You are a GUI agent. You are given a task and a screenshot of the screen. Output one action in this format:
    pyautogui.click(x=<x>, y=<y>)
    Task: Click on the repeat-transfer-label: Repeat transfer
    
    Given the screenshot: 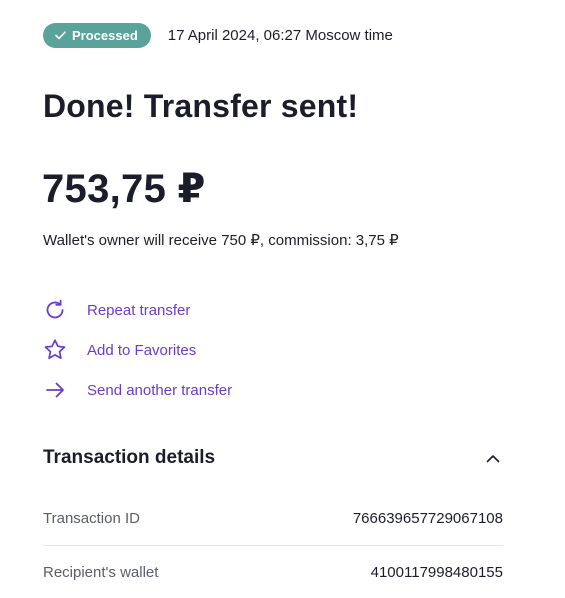 What is the action you would take?
    pyautogui.click(x=139, y=310)
    